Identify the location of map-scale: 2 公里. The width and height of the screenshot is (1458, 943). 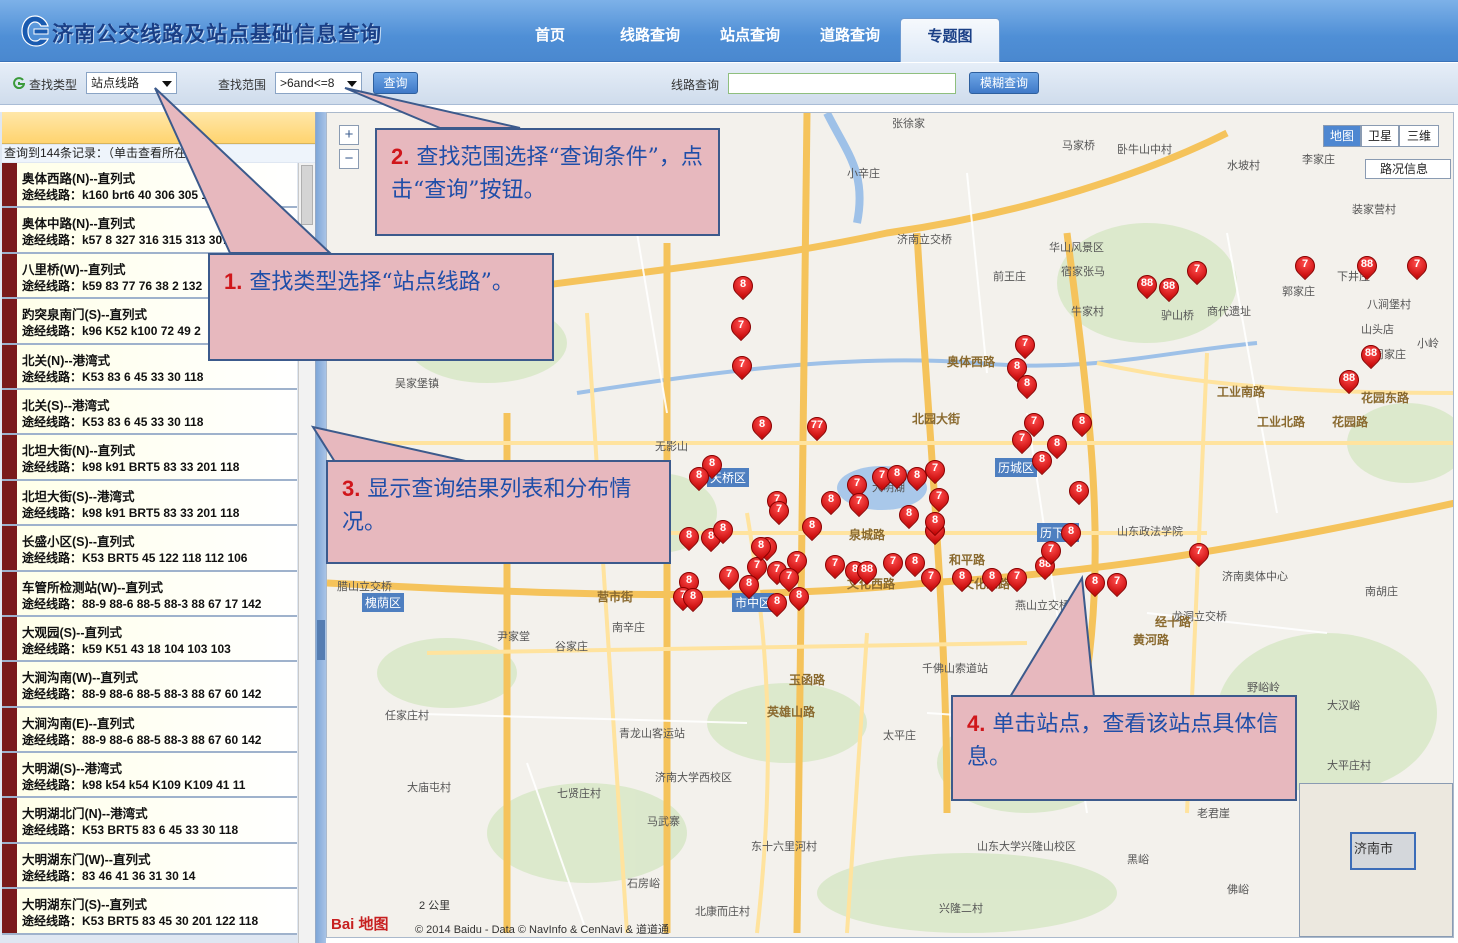
(435, 906).